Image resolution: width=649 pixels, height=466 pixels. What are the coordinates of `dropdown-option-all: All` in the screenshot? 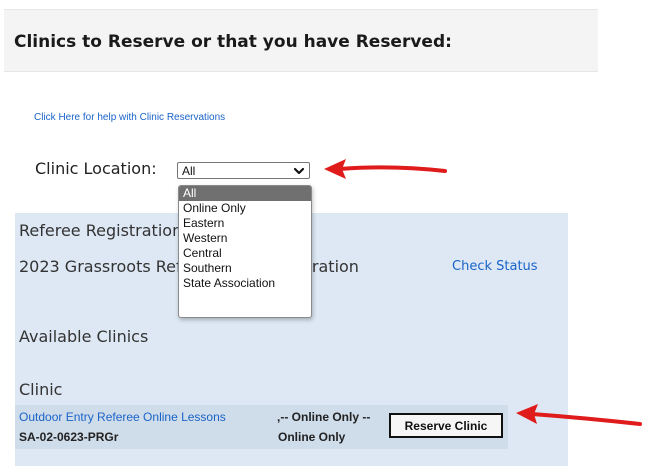 It's located at (245, 193).